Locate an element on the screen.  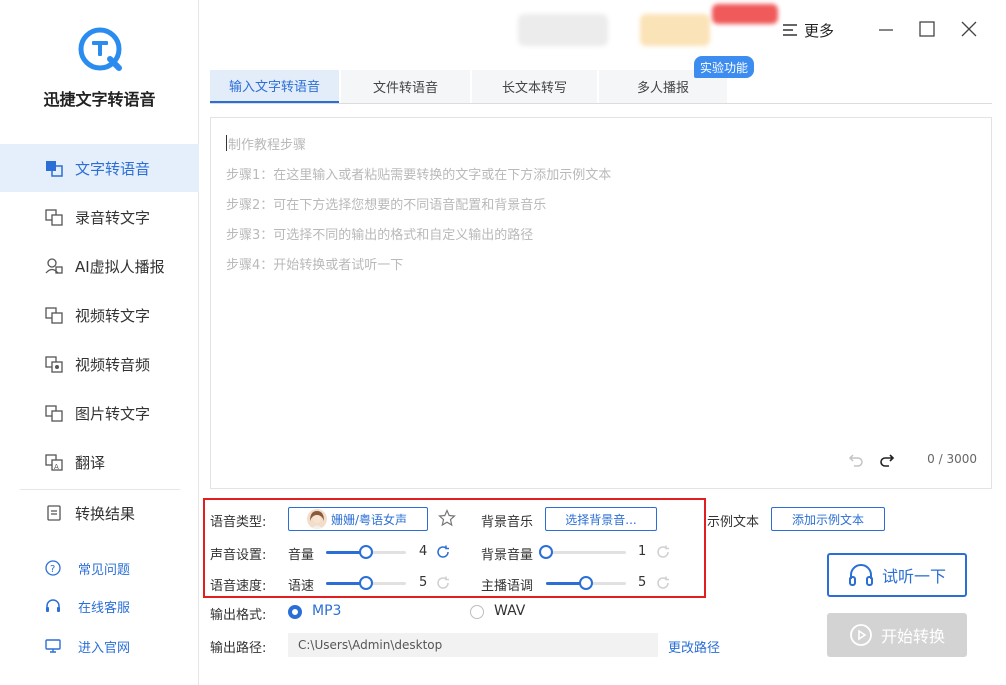
sidebar-item-label: 视频转音频 is located at coordinates (113, 364).